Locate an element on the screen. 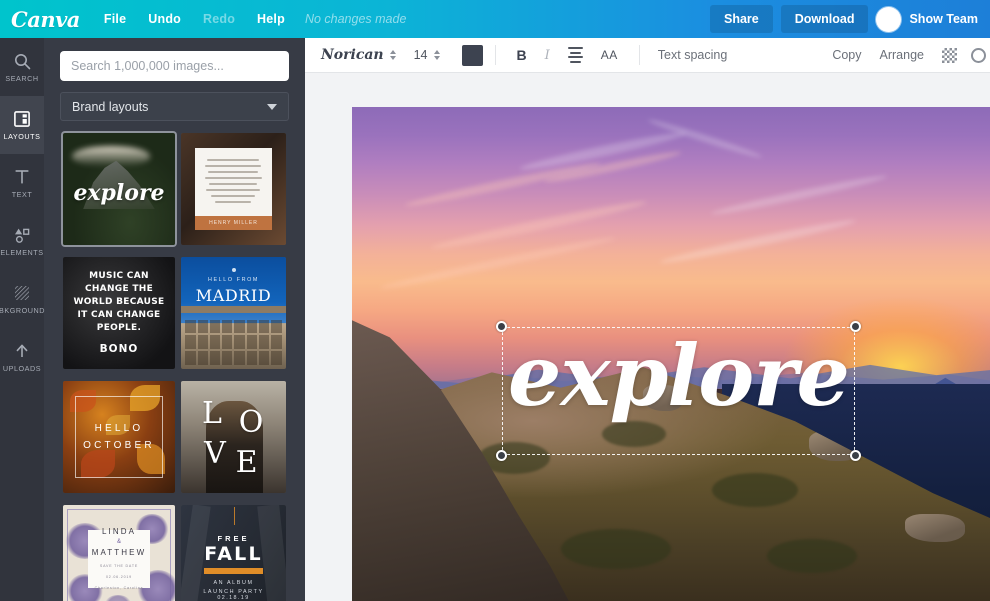 The height and width of the screenshot is (601, 990). free-fall-accent-bar is located at coordinates (233, 570).